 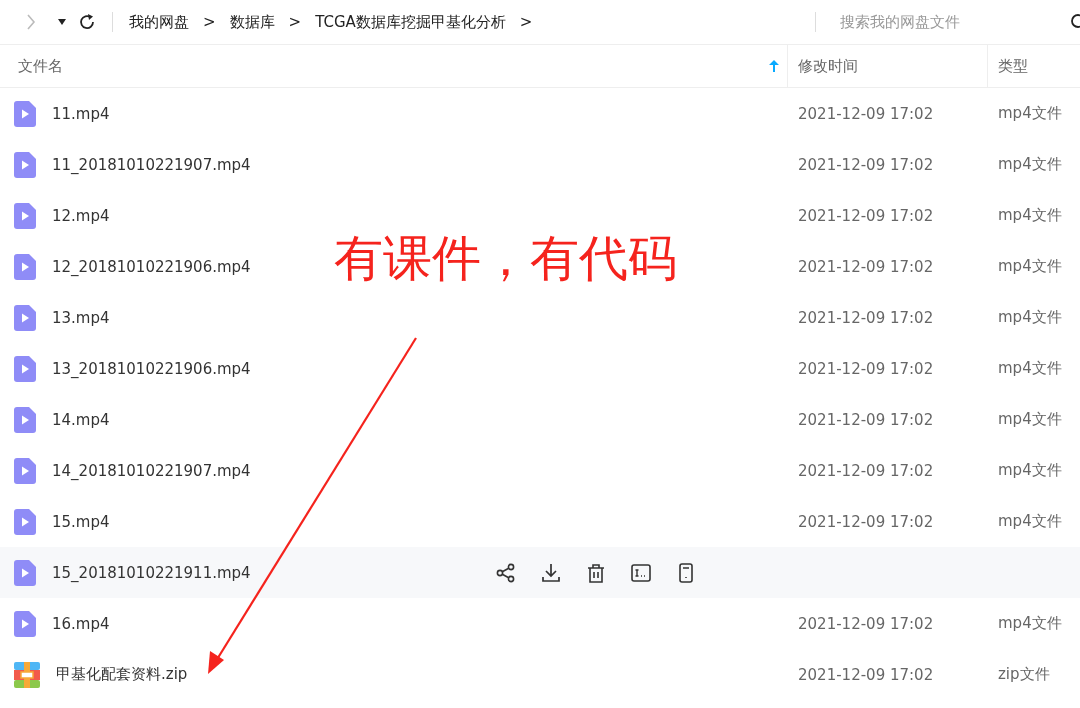 I want to click on more-icon, so click(x=686, y=572).